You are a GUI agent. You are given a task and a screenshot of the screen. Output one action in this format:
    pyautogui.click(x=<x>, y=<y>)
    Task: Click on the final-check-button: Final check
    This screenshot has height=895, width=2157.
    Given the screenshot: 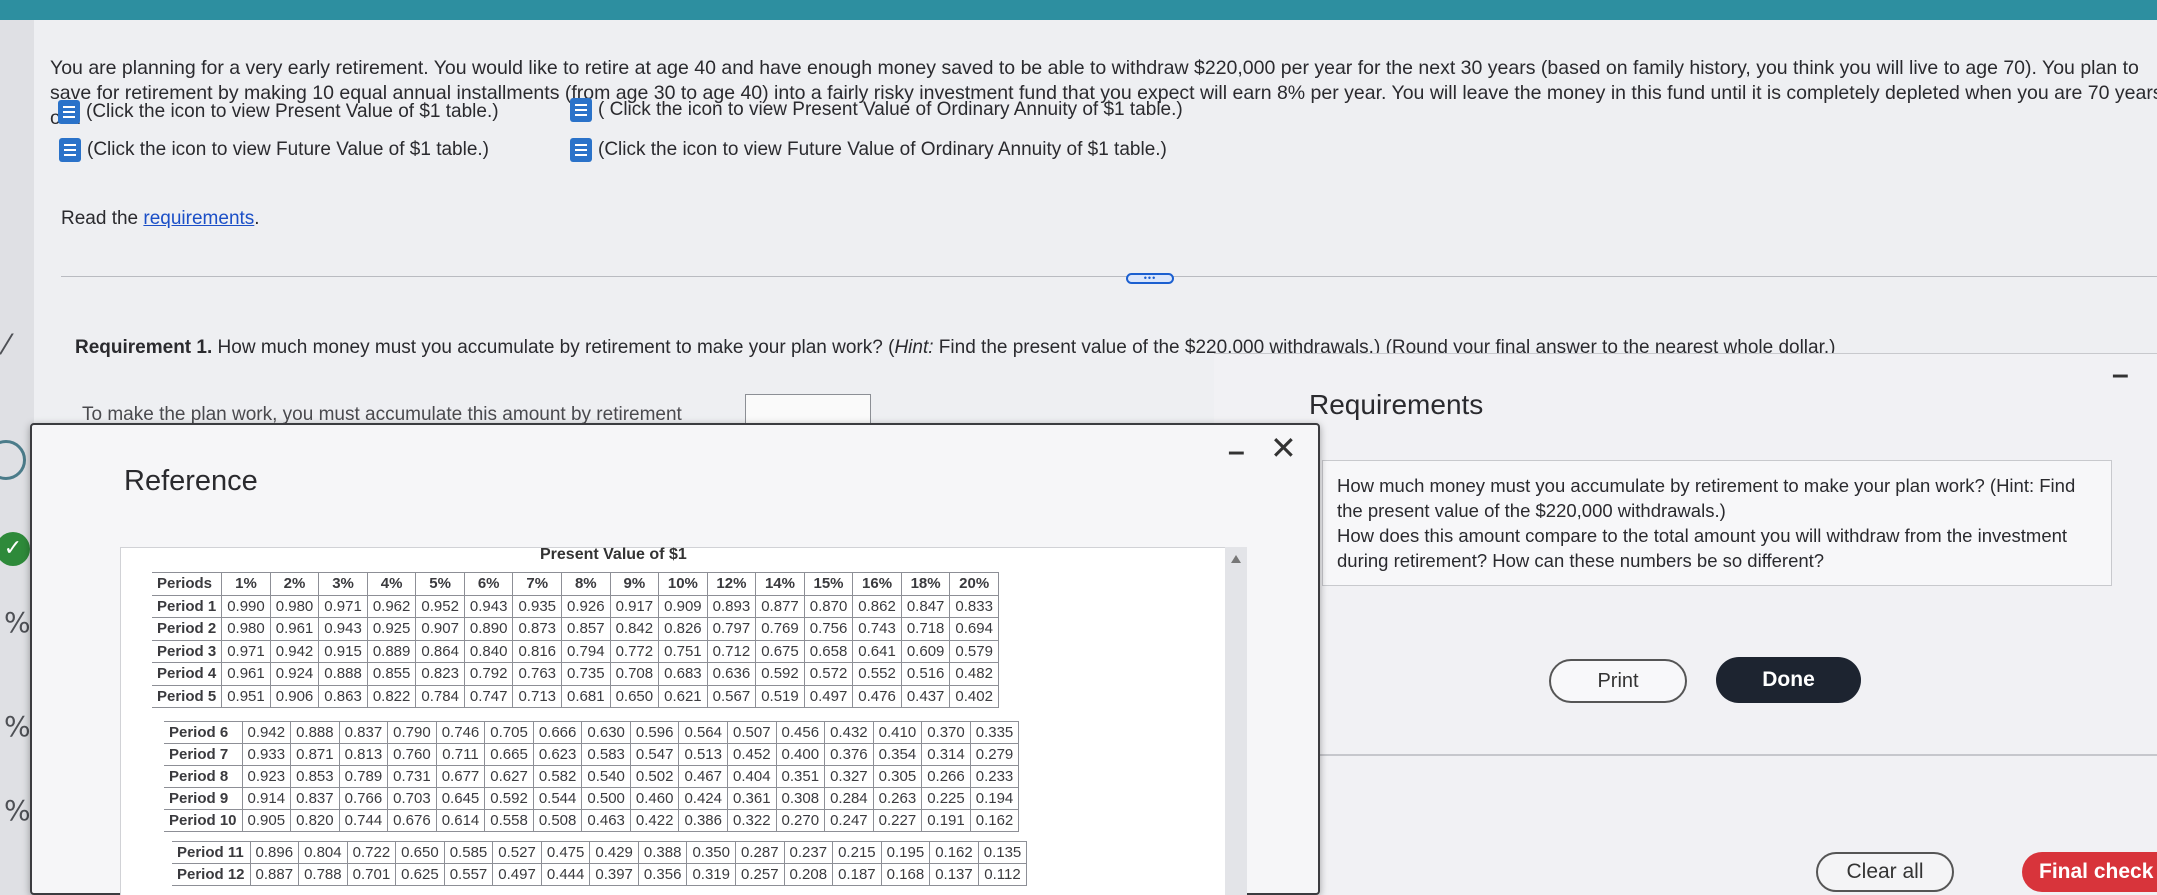 What is the action you would take?
    pyautogui.click(x=2089, y=872)
    